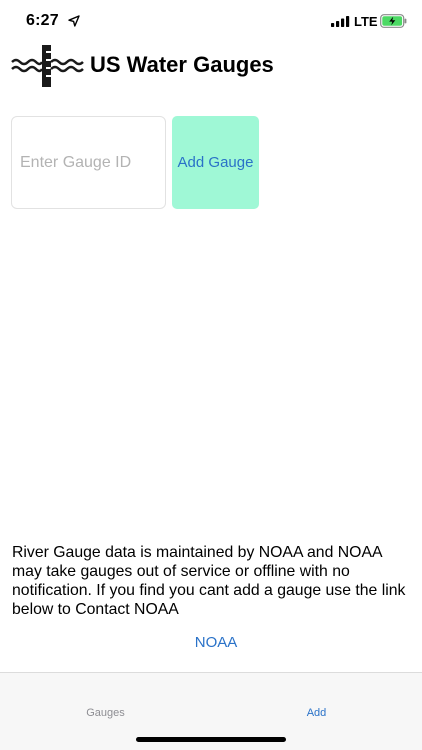 The image size is (422, 750). What do you see at coordinates (366, 21) in the screenshot?
I see `network-type-label: LTE` at bounding box center [366, 21].